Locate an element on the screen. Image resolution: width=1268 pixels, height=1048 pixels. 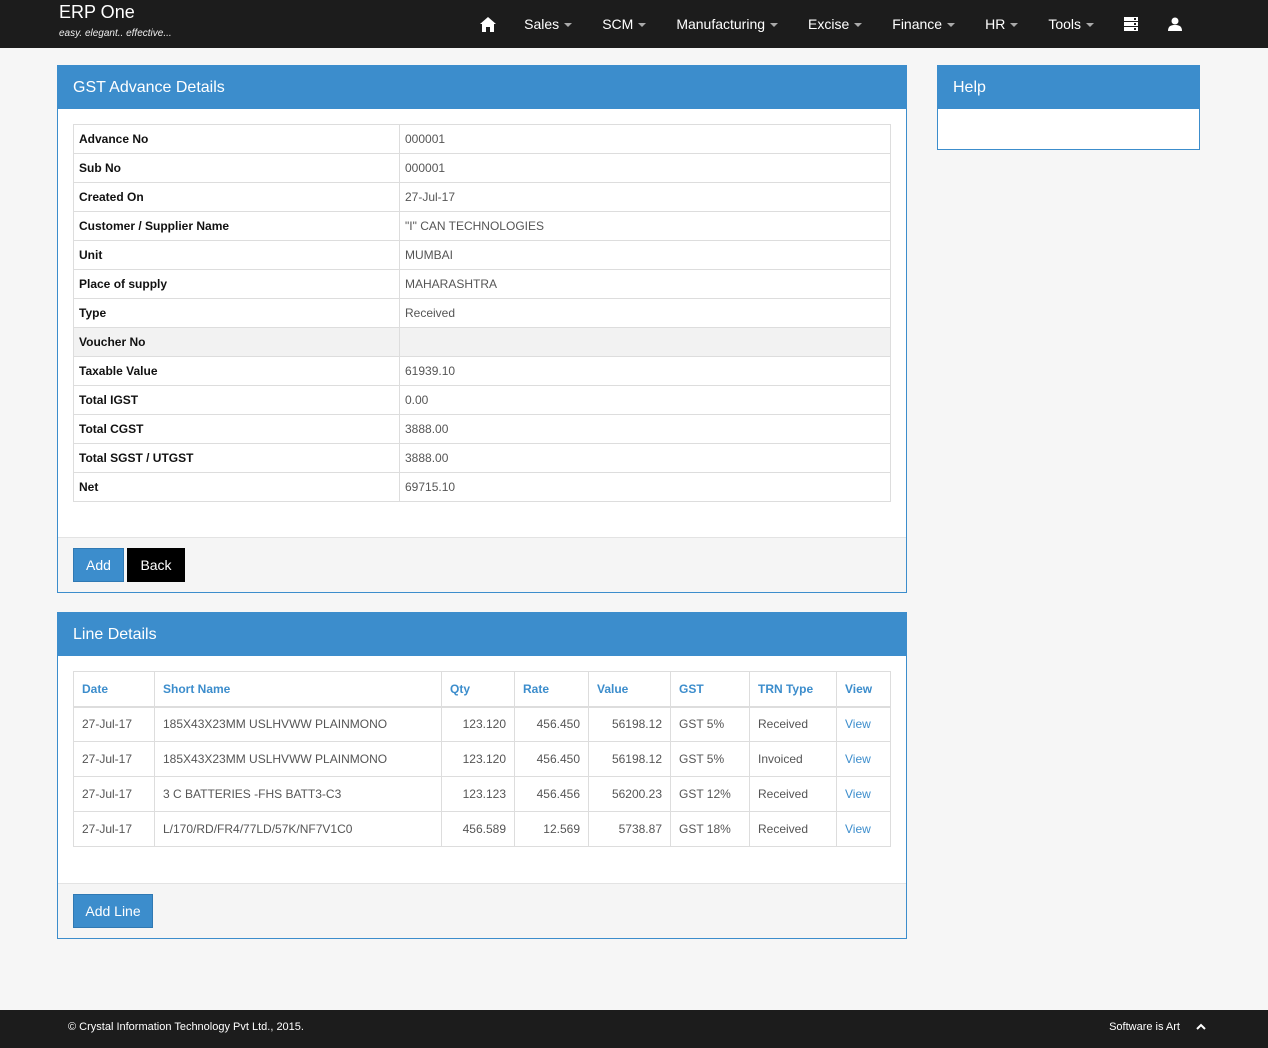
cell-qty: 123.120 is located at coordinates (478, 724).